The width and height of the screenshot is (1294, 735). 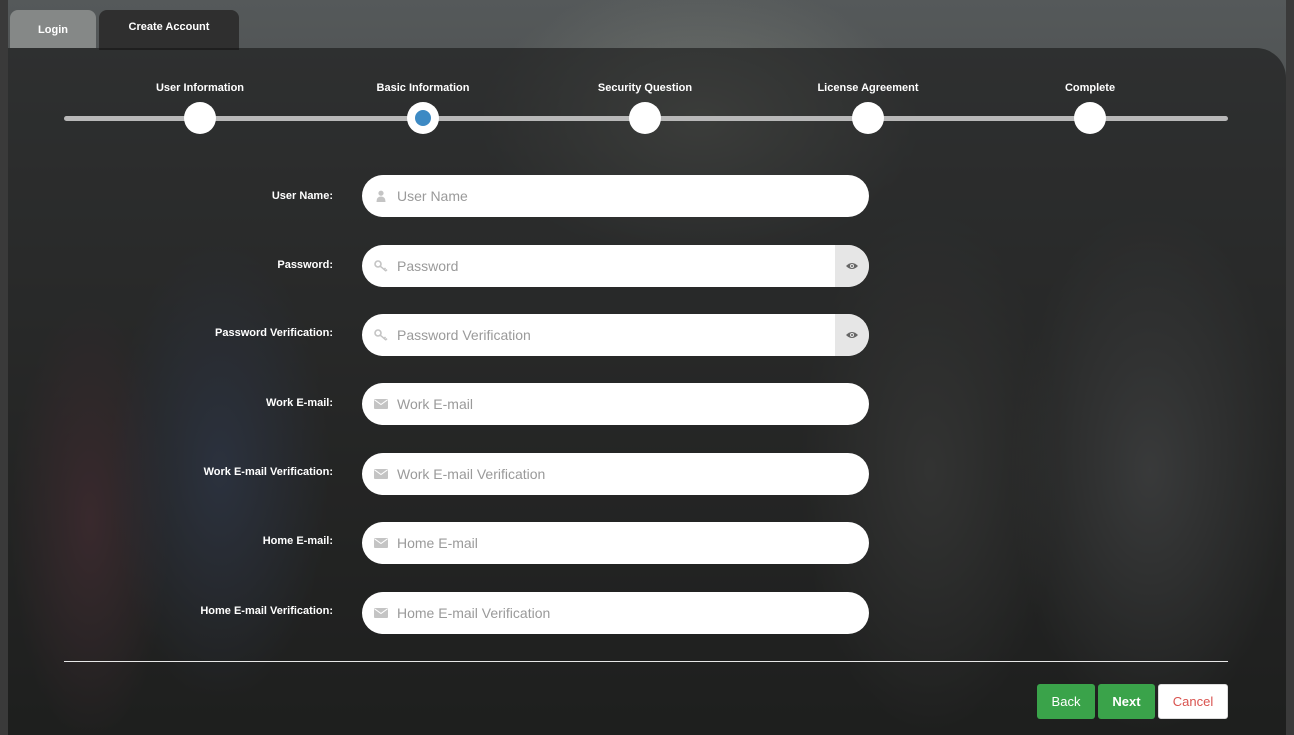 What do you see at coordinates (268, 472) in the screenshot?
I see `work-email-verification-label: Work E-mail Verification:` at bounding box center [268, 472].